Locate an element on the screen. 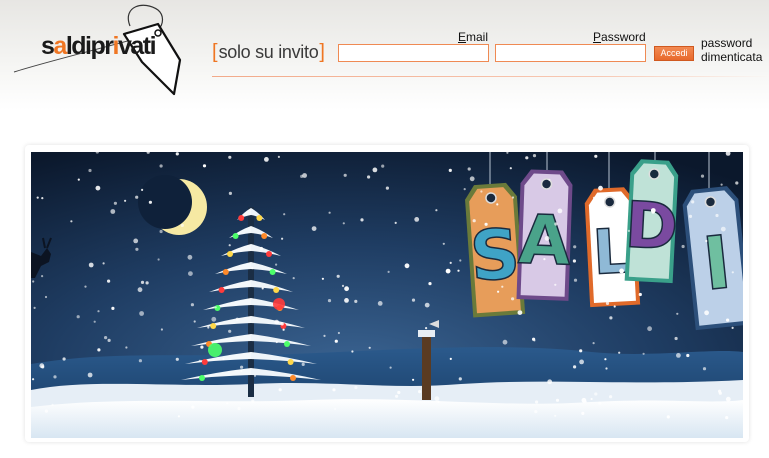 The height and width of the screenshot is (458, 769). email-input is located at coordinates (413, 53).